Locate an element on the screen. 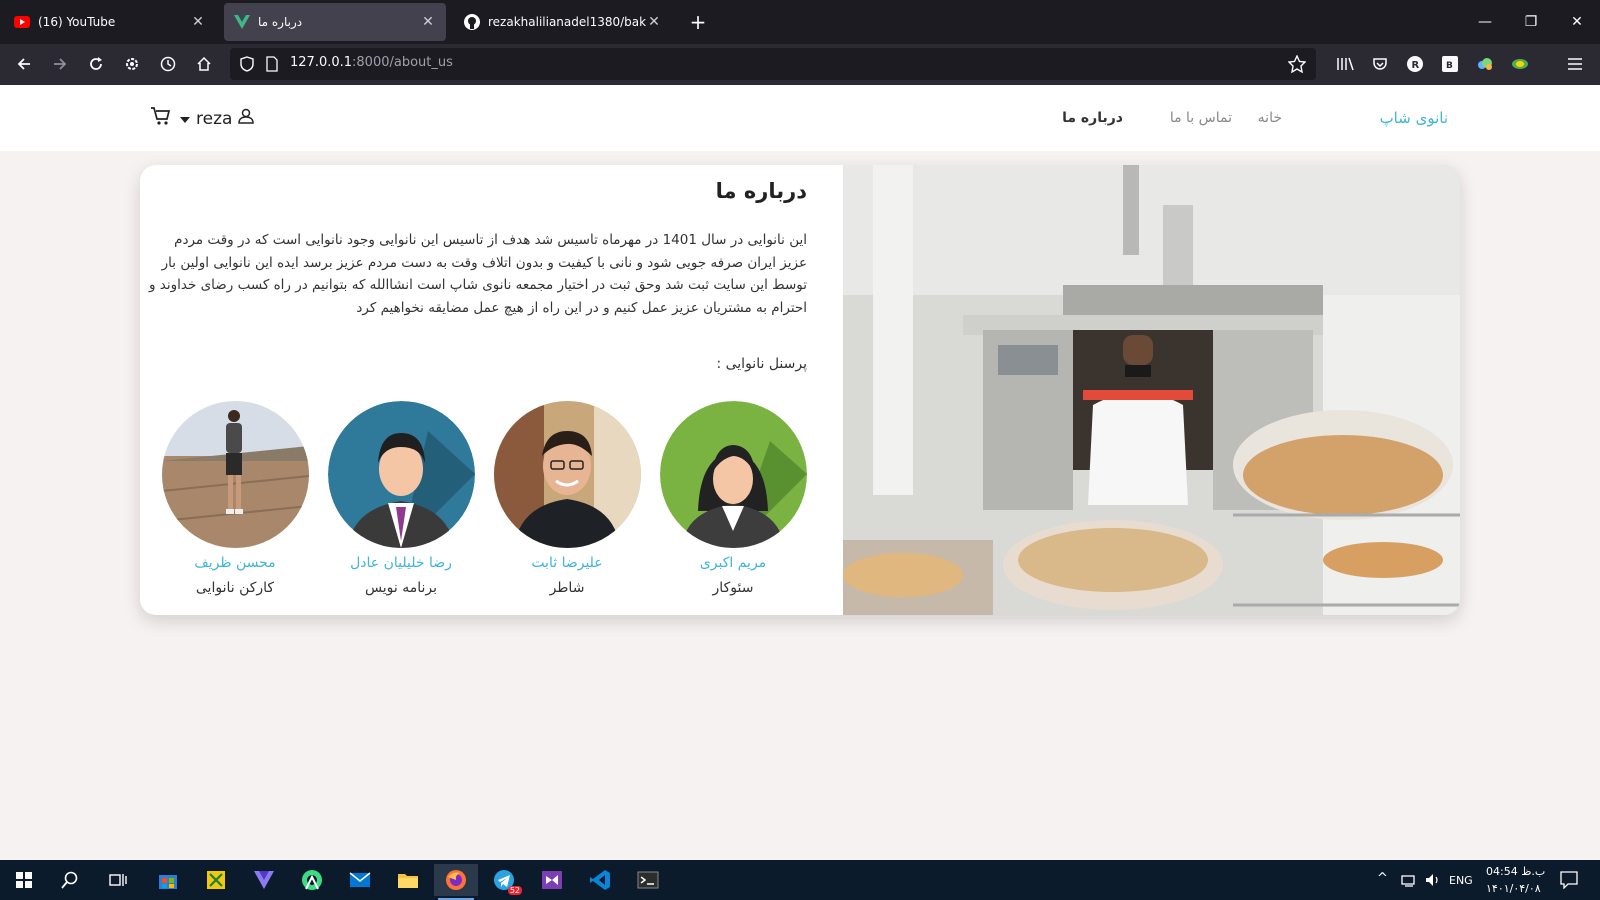  window-close-button: ✕ is located at coordinates (1577, 22).